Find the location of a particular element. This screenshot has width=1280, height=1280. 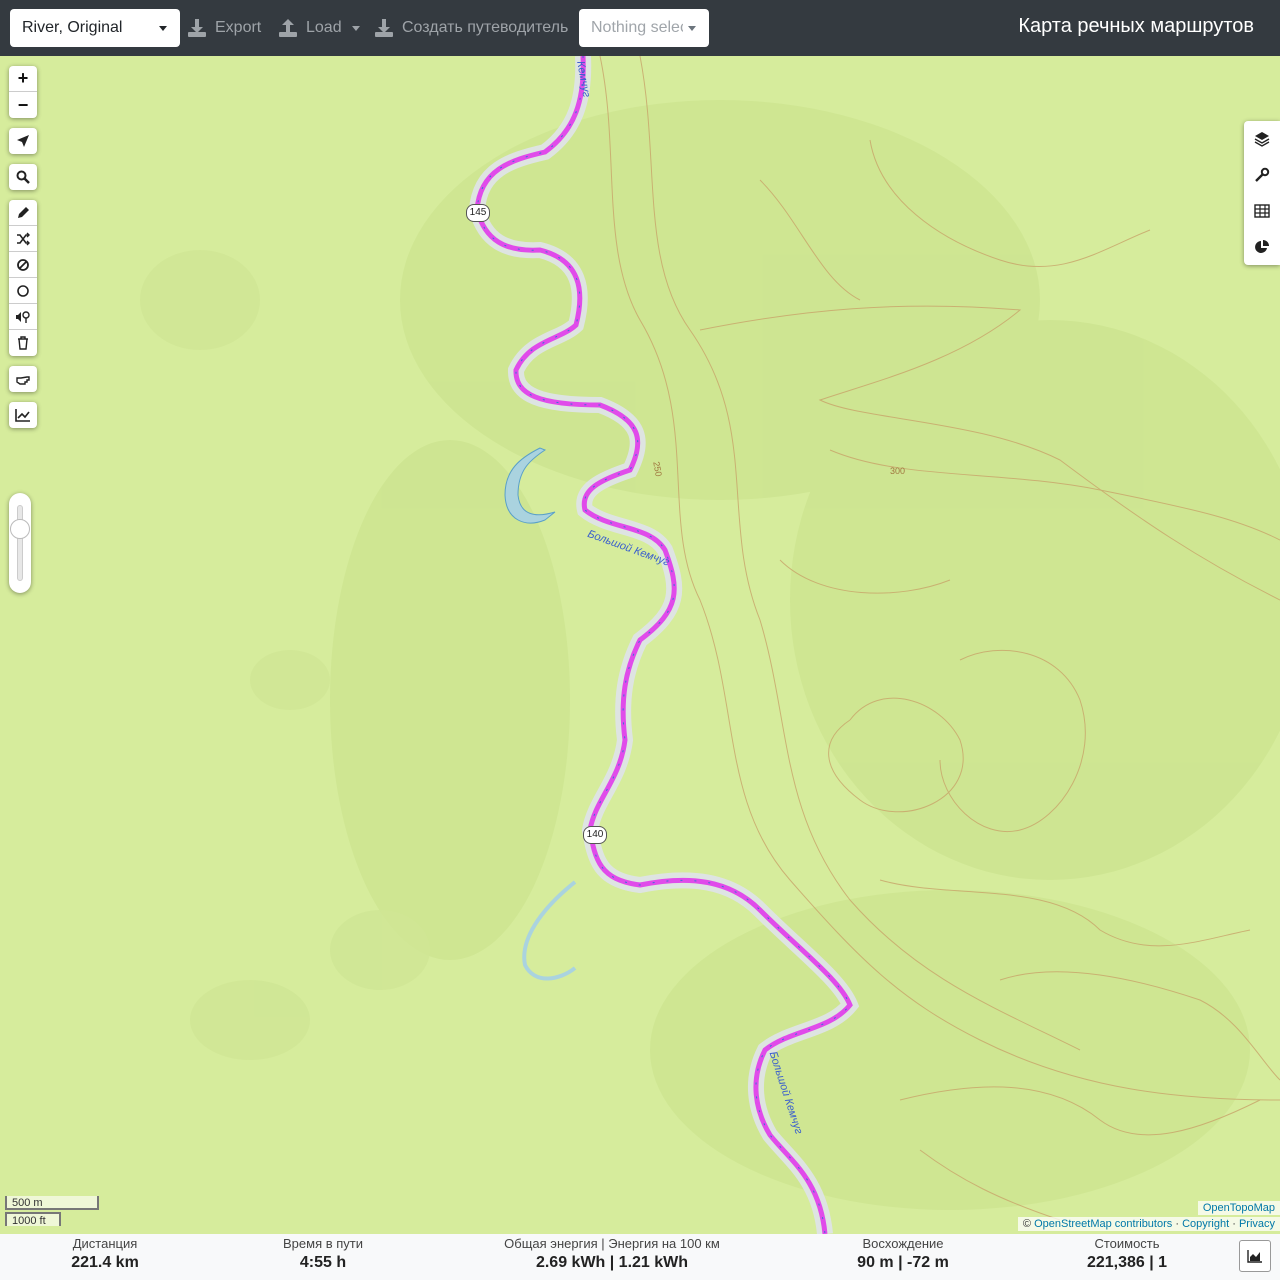

circle-button is located at coordinates (23, 291).